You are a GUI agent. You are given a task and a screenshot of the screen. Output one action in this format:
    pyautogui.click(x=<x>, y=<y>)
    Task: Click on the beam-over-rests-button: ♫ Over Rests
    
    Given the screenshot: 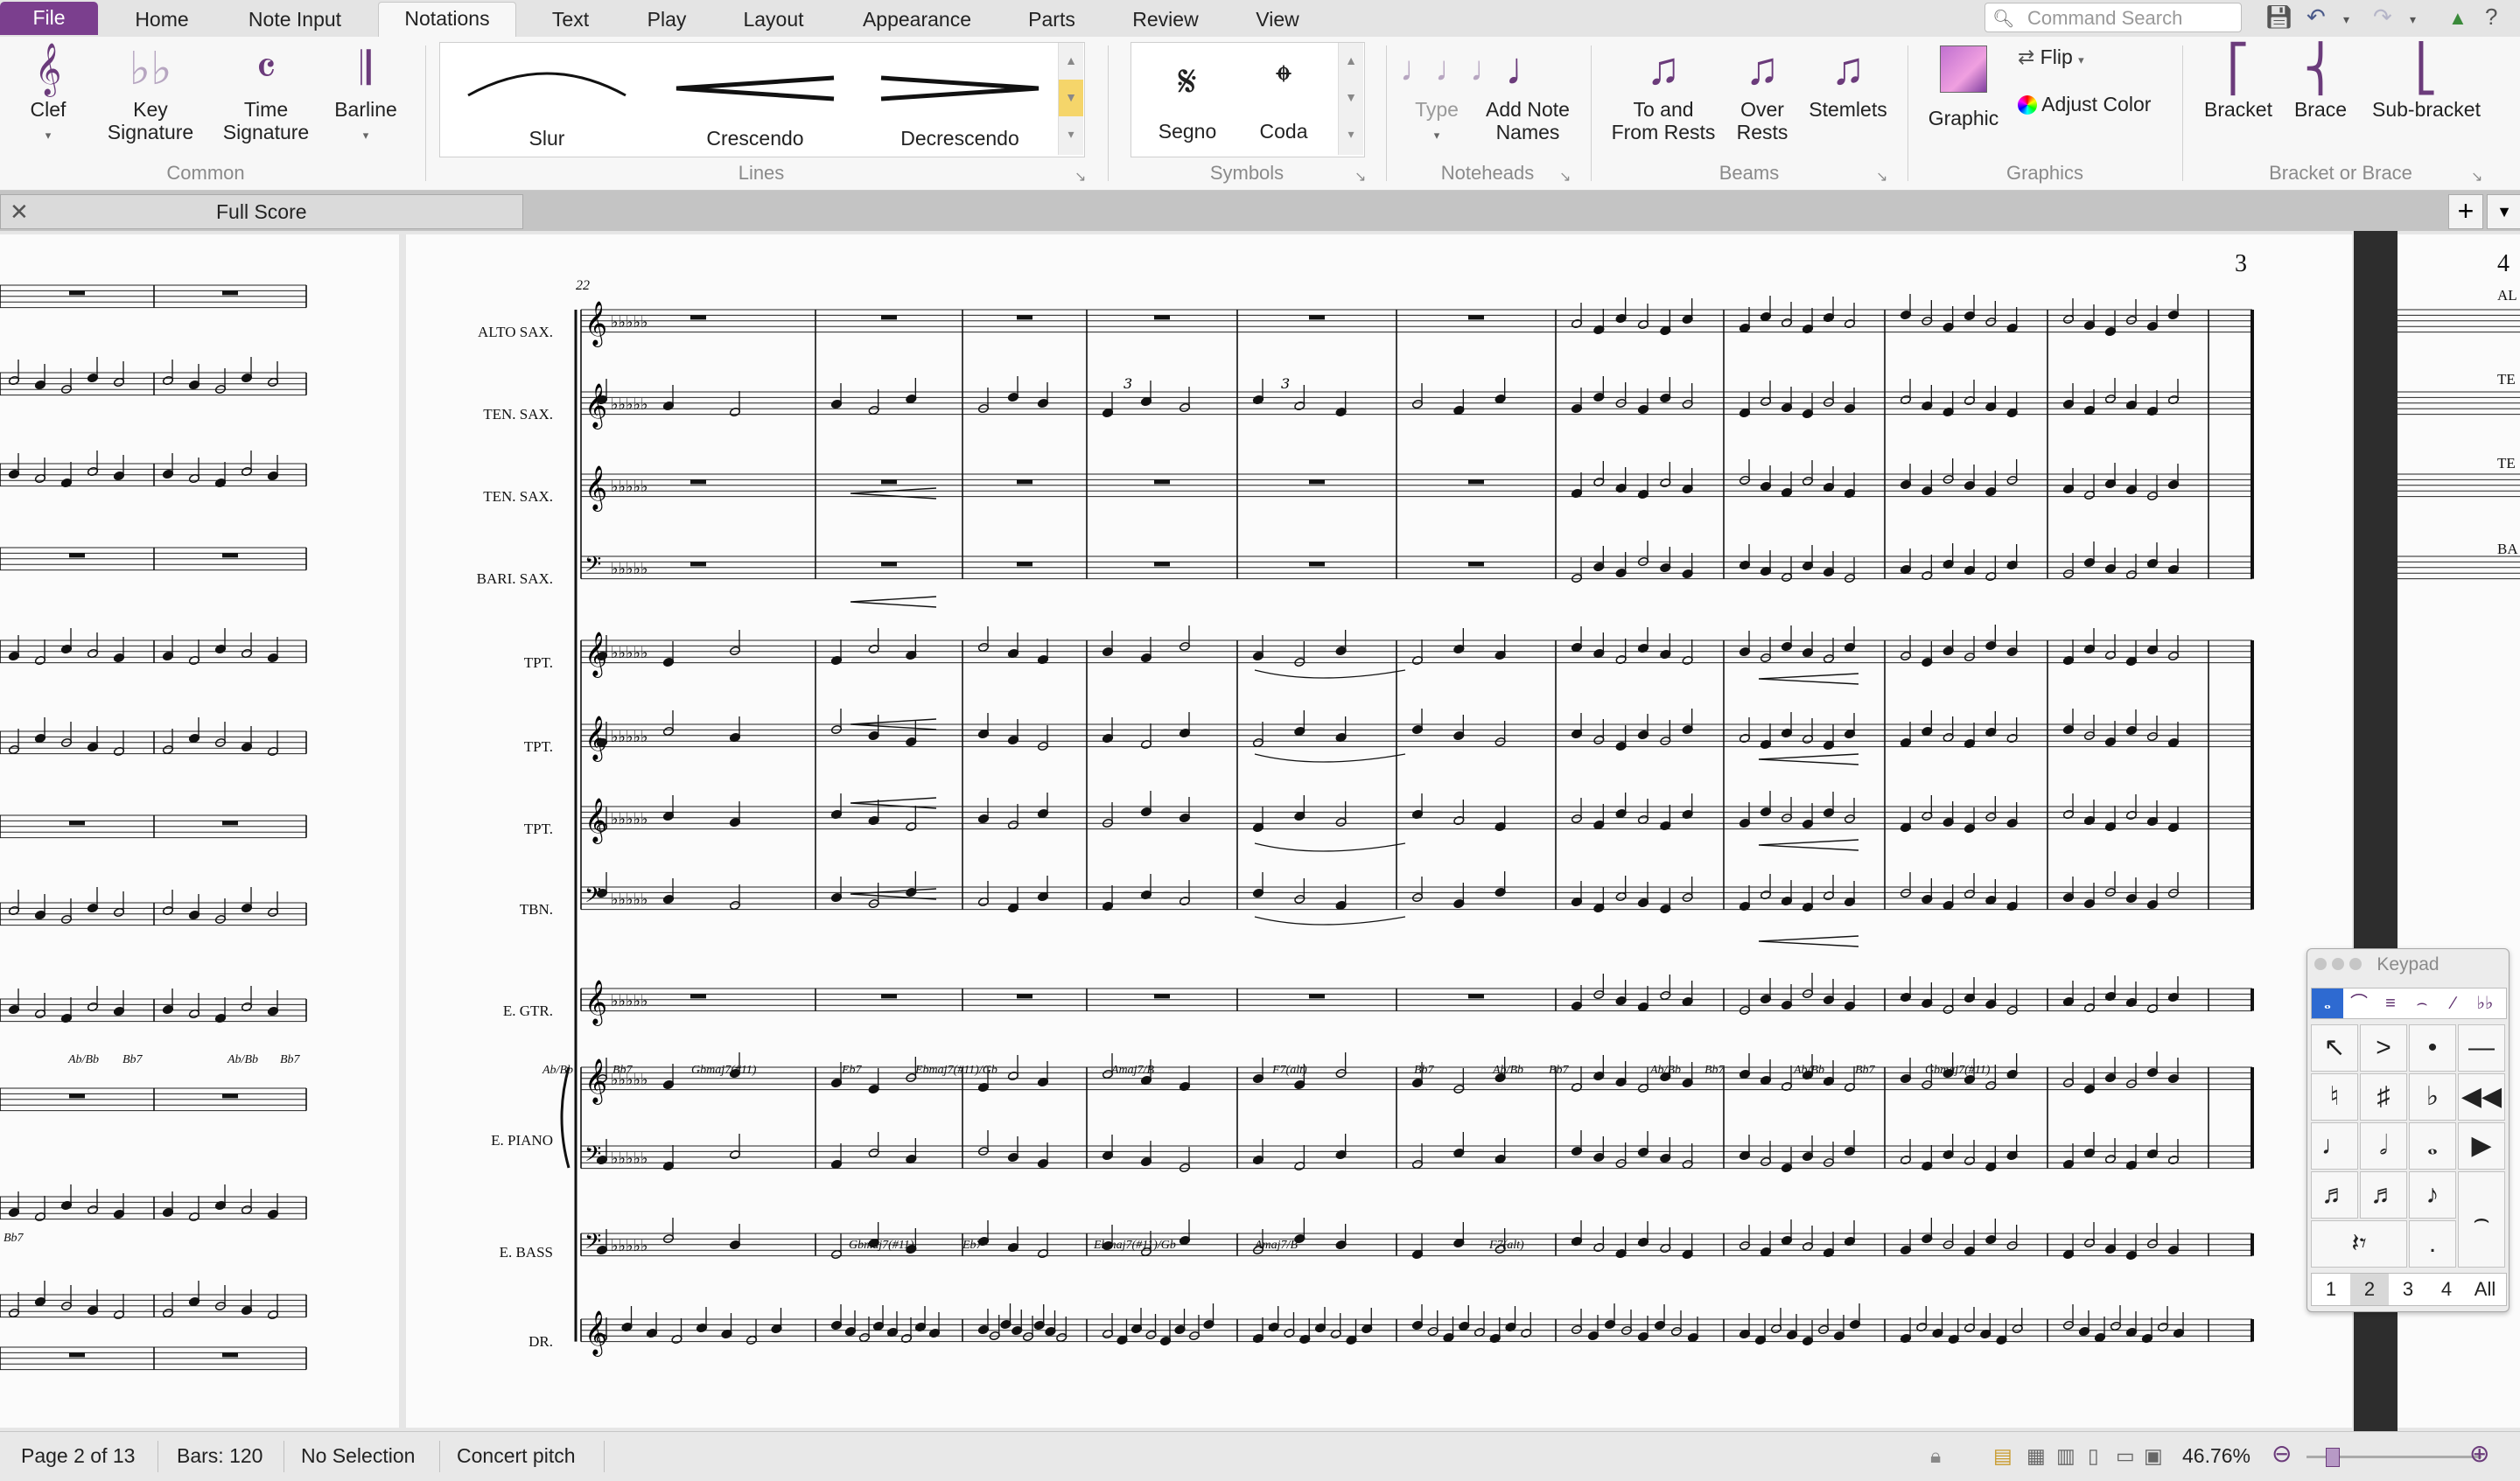 What is the action you would take?
    pyautogui.click(x=1762, y=91)
    